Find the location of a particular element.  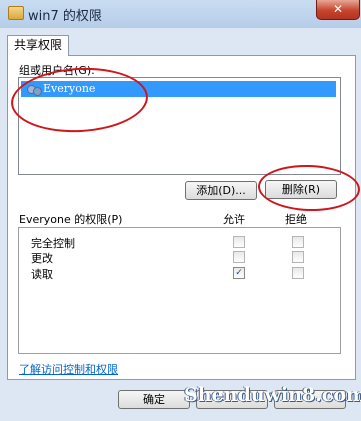

access-control-help-link: 了解访问控制和权限 is located at coordinates (68, 369).